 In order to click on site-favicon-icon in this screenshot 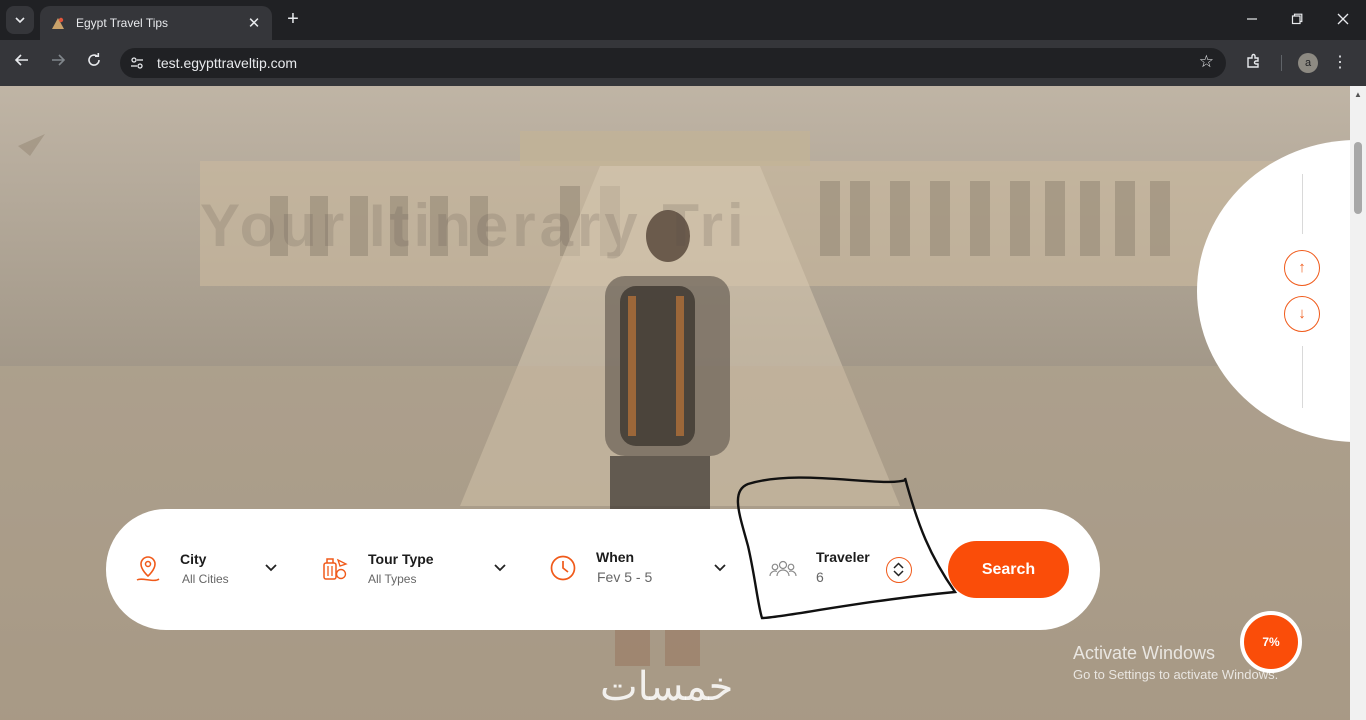, I will do `click(58, 23)`.